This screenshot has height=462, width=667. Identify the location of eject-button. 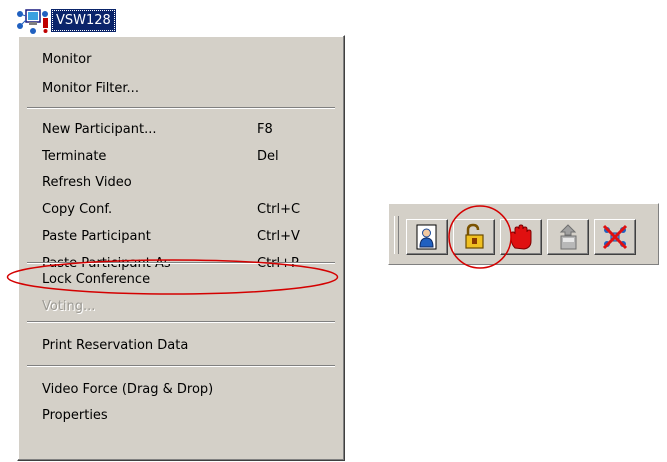
(568, 237).